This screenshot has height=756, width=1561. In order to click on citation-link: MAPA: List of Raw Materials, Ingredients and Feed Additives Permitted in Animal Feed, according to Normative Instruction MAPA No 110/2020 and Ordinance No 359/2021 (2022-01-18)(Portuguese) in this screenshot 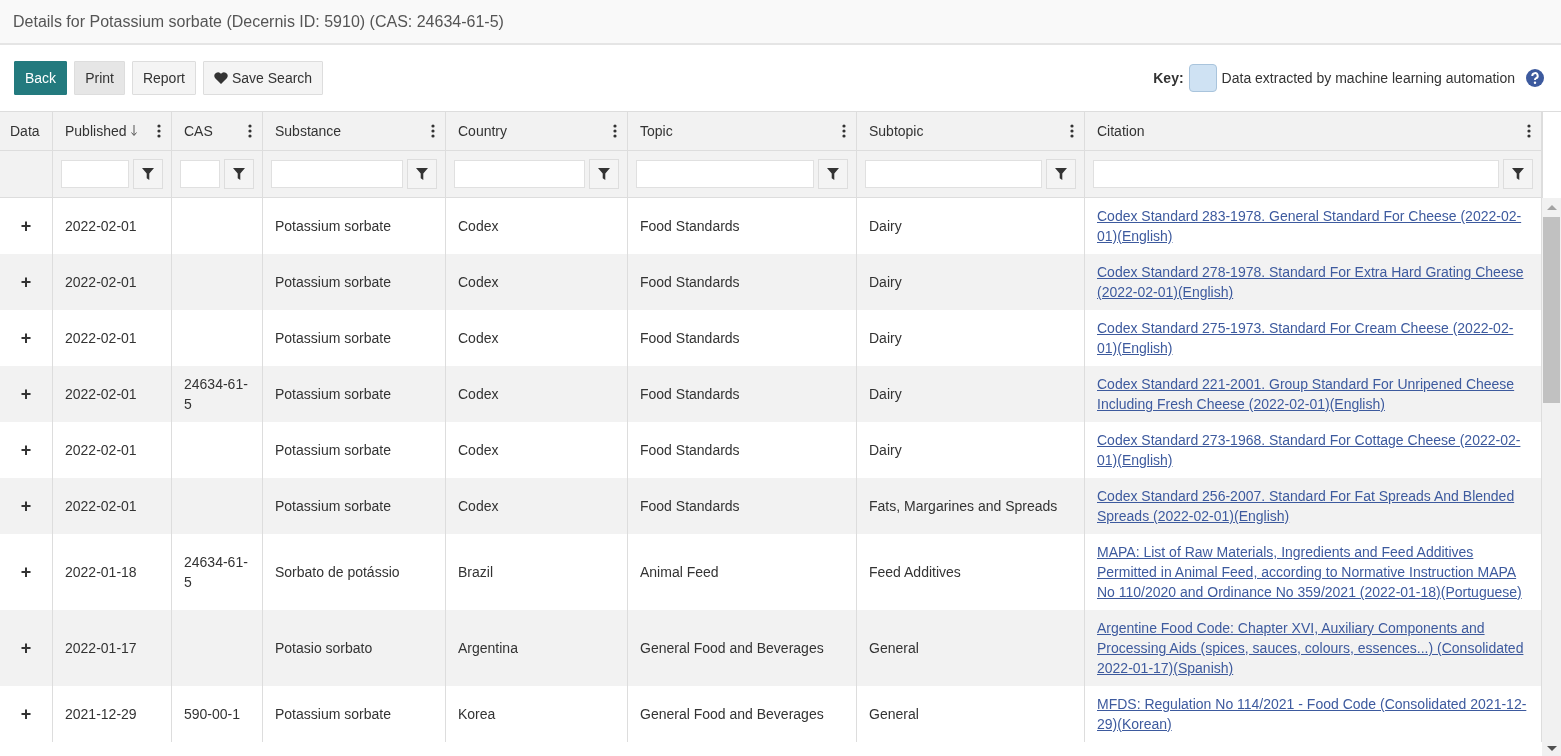, I will do `click(1313, 572)`.